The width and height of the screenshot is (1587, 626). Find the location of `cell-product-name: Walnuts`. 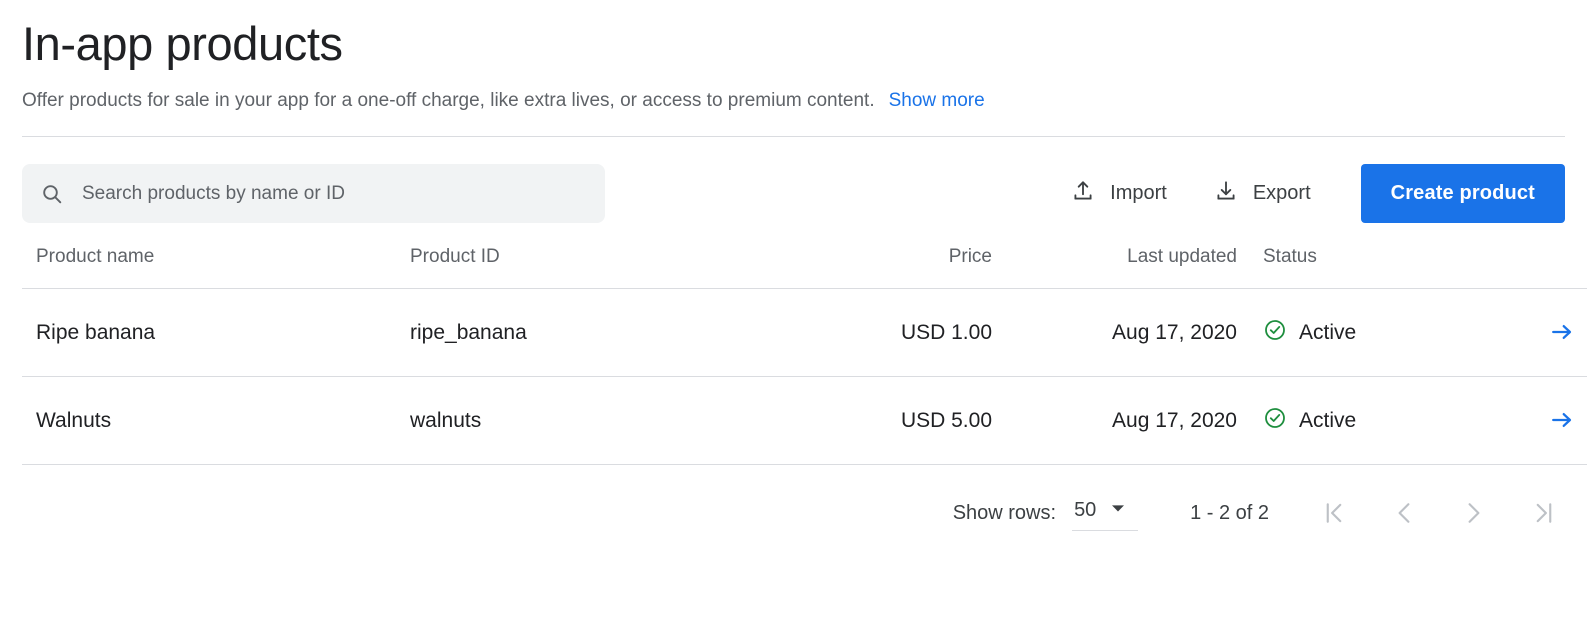

cell-product-name: Walnuts is located at coordinates (213, 420).